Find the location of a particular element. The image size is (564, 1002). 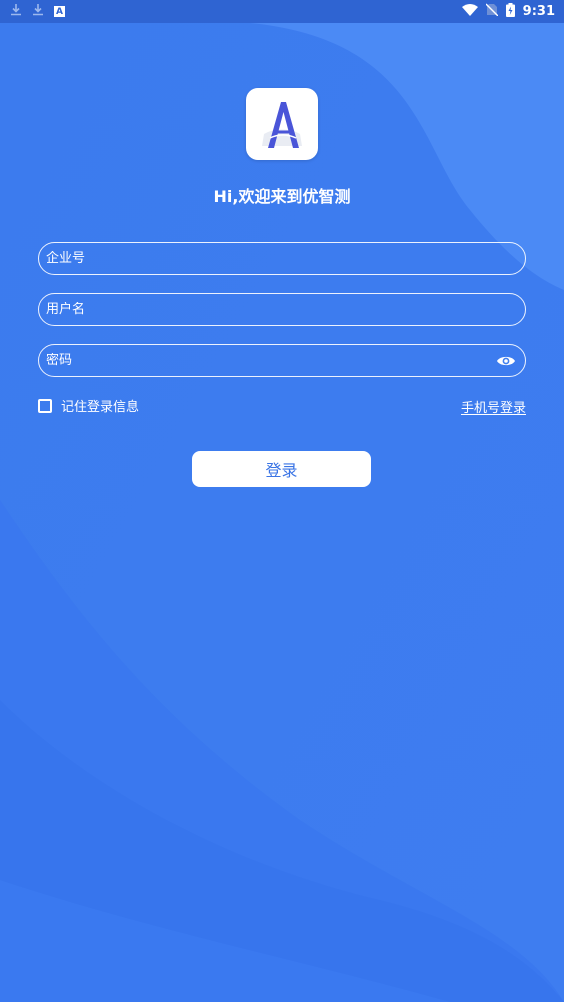

battery-charging-icon is located at coordinates (510, 11).